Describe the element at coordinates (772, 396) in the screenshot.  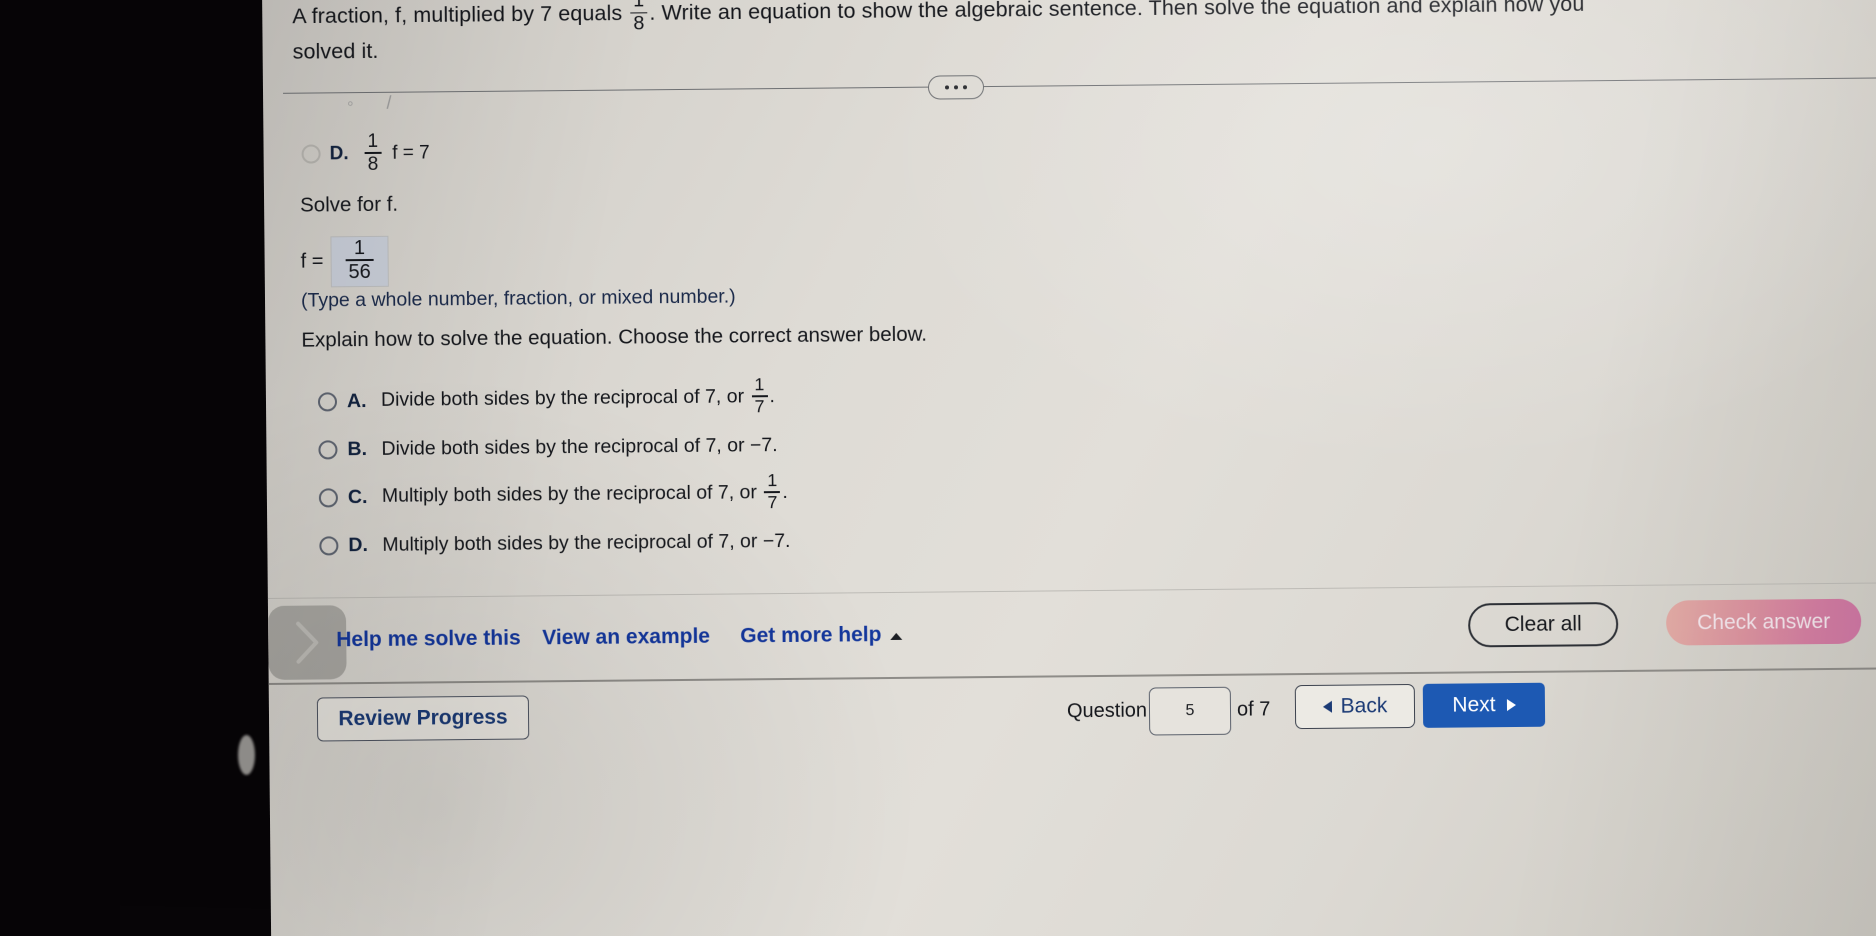
I see `explain-option-a-text-after: .` at that location.